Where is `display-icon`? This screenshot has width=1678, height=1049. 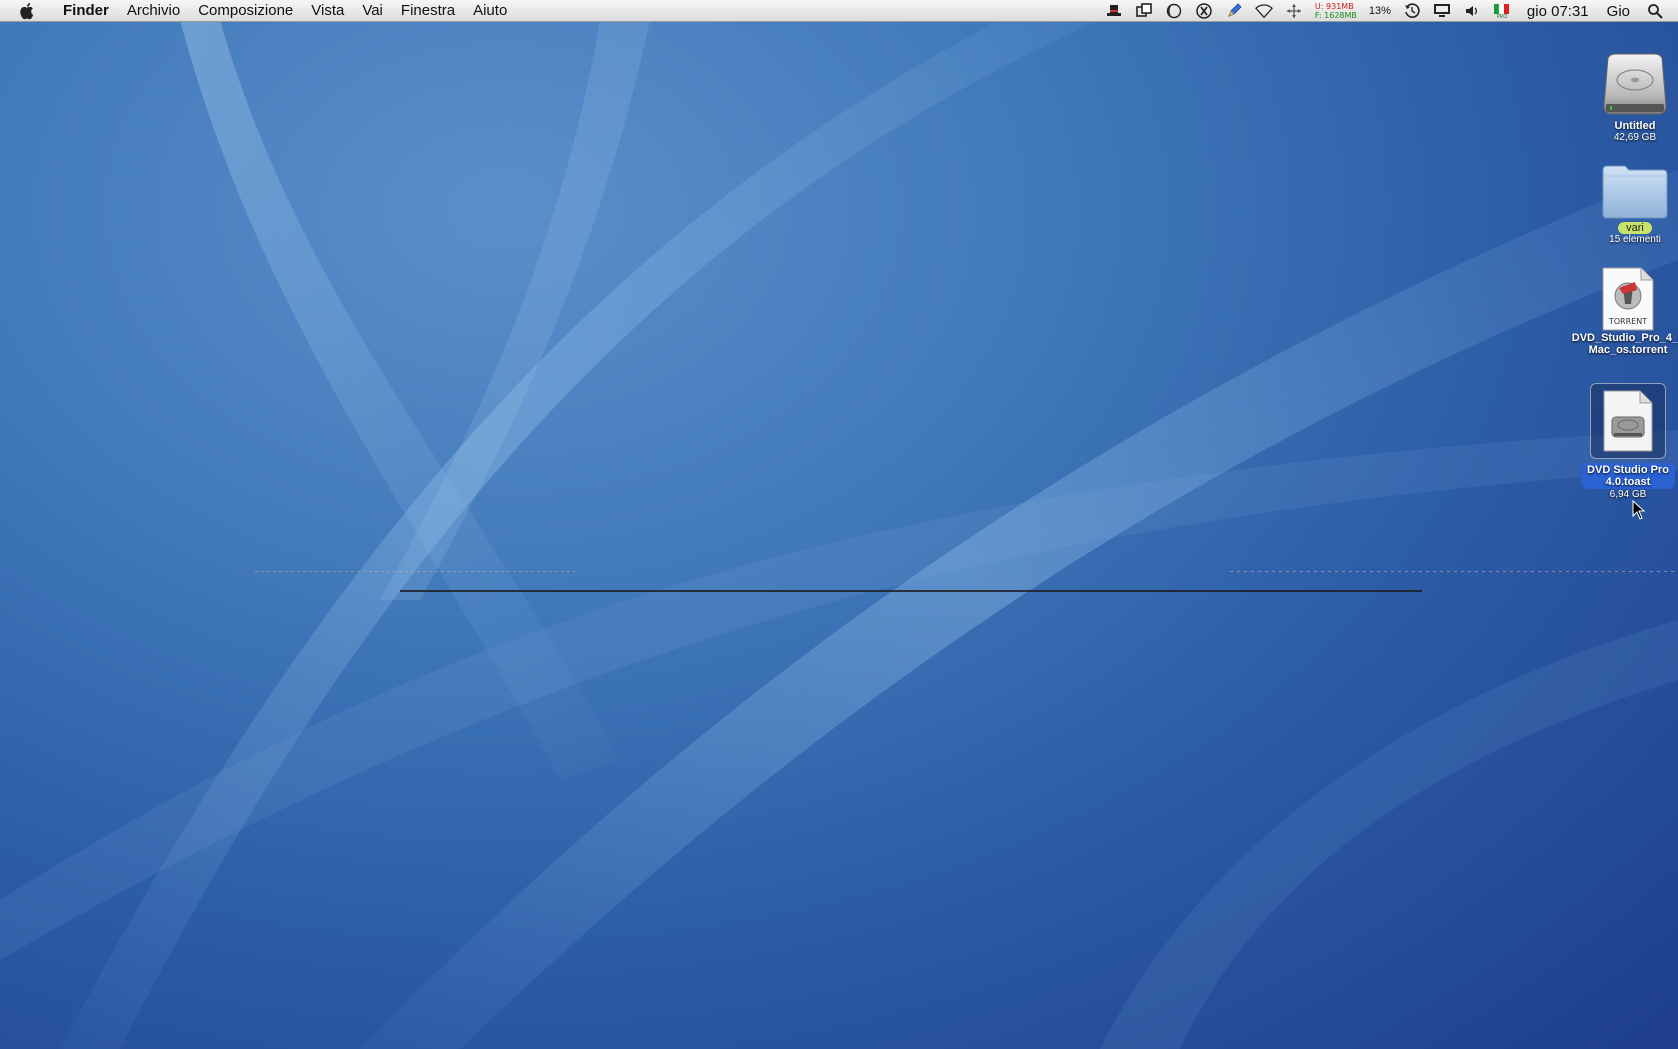
display-icon is located at coordinates (1442, 11).